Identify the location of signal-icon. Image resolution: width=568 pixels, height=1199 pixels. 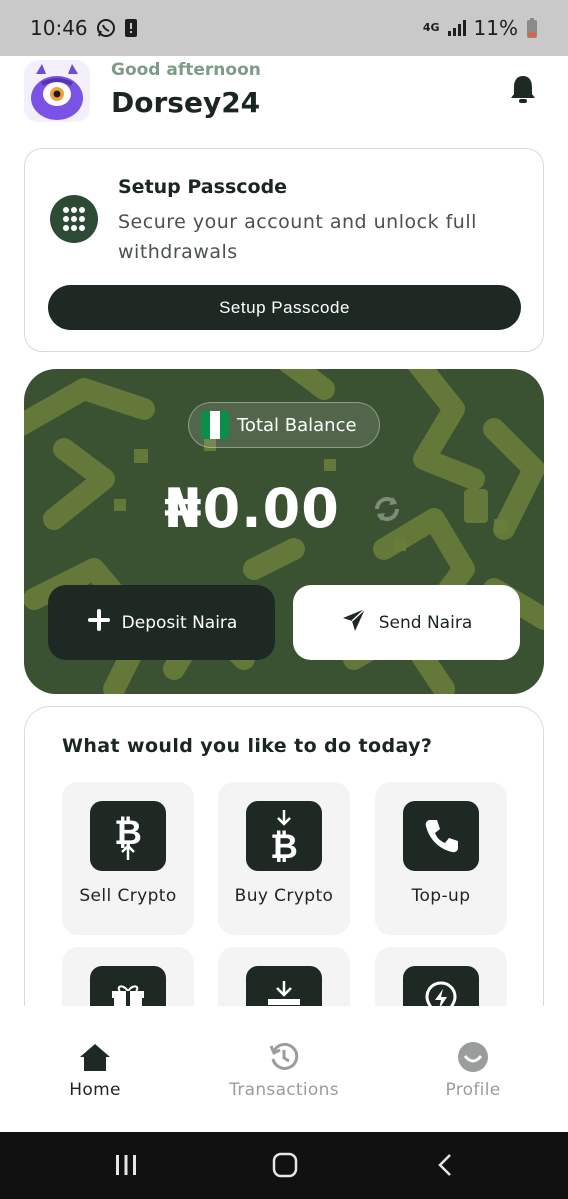
(456, 28).